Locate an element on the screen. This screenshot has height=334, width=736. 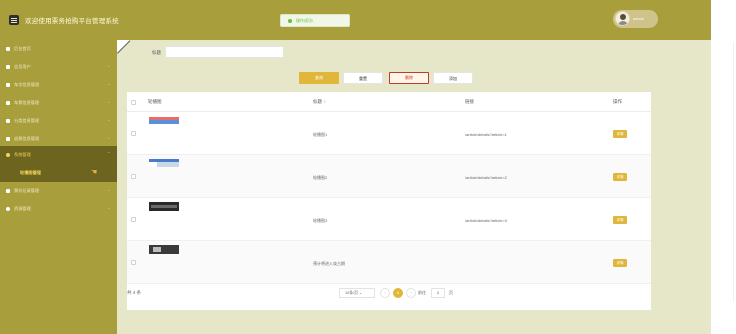
search-label: 标题 is located at coordinates (156, 52).